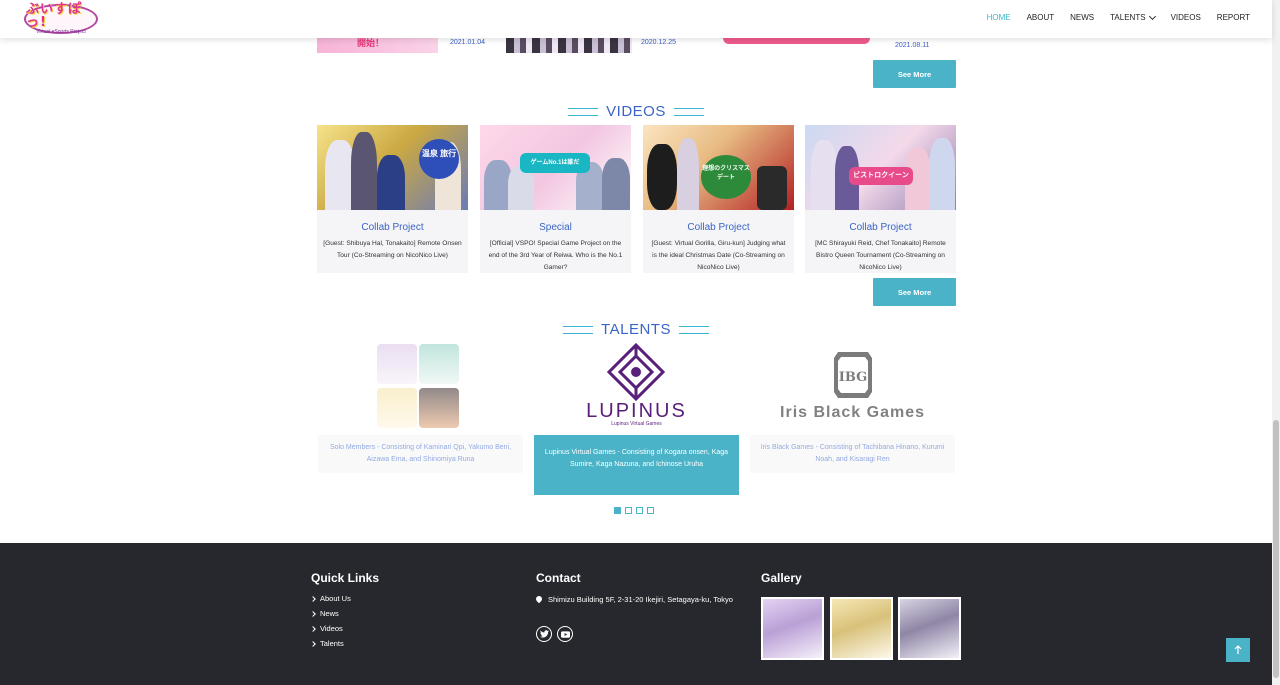 The width and height of the screenshot is (1280, 685). What do you see at coordinates (912, 45) in the screenshot?
I see `news-date-3: 2021.08.11` at bounding box center [912, 45].